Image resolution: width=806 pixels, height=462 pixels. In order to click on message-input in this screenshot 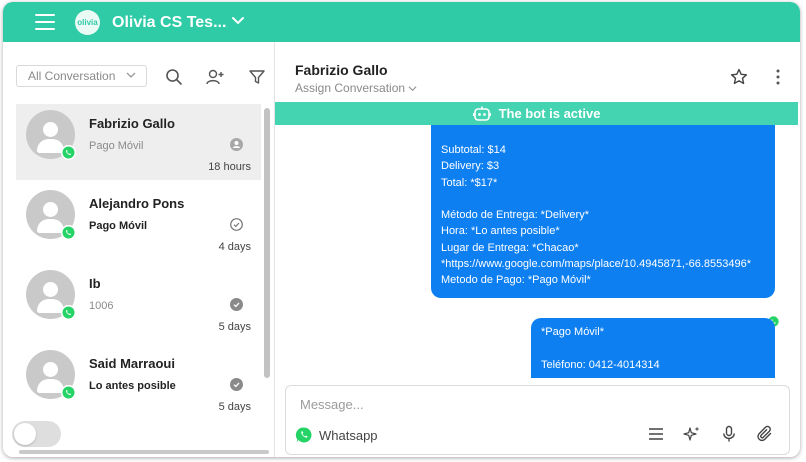, I will do `click(520, 404)`.